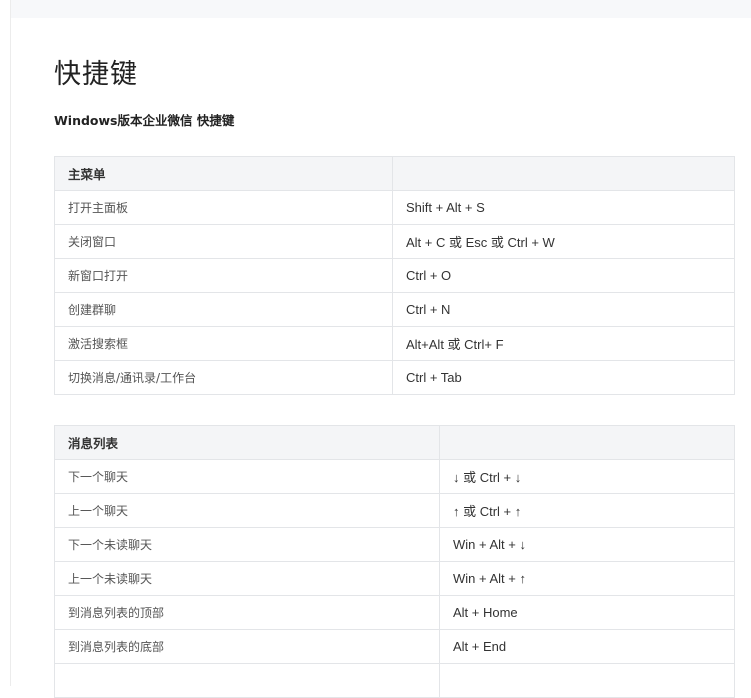 This screenshot has height=698, width=751. What do you see at coordinates (587, 680) in the screenshot?
I see `shortcut-cell` at bounding box center [587, 680].